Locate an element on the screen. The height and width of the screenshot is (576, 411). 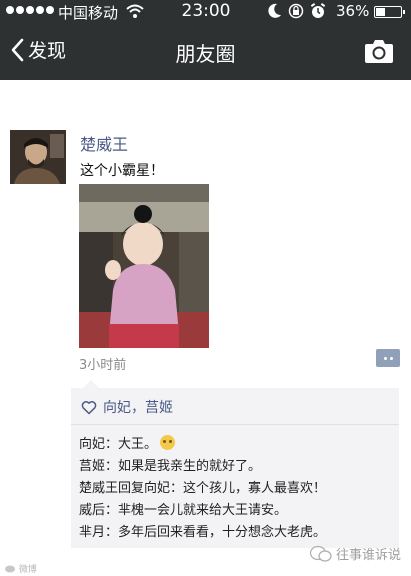
comment-item: 向妃：大王。 is located at coordinates (238, 445).